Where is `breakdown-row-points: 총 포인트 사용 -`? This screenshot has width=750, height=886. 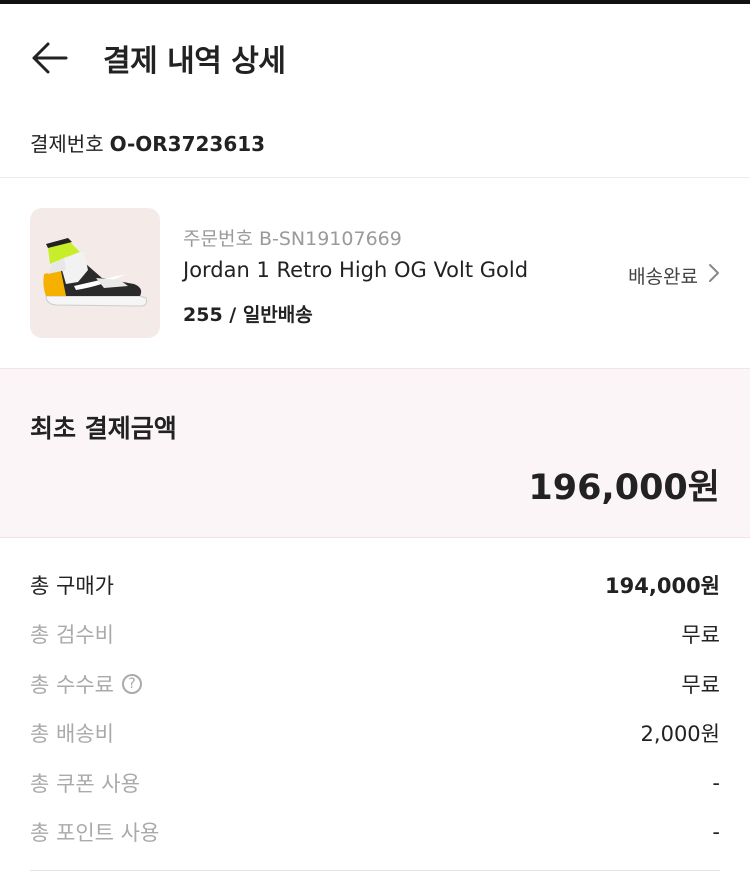 breakdown-row-points: 총 포인트 사용 - is located at coordinates (375, 833).